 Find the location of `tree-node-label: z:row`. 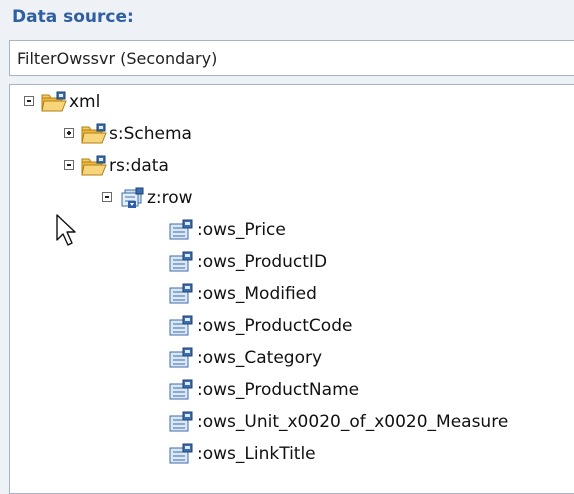

tree-node-label: z:row is located at coordinates (170, 198).